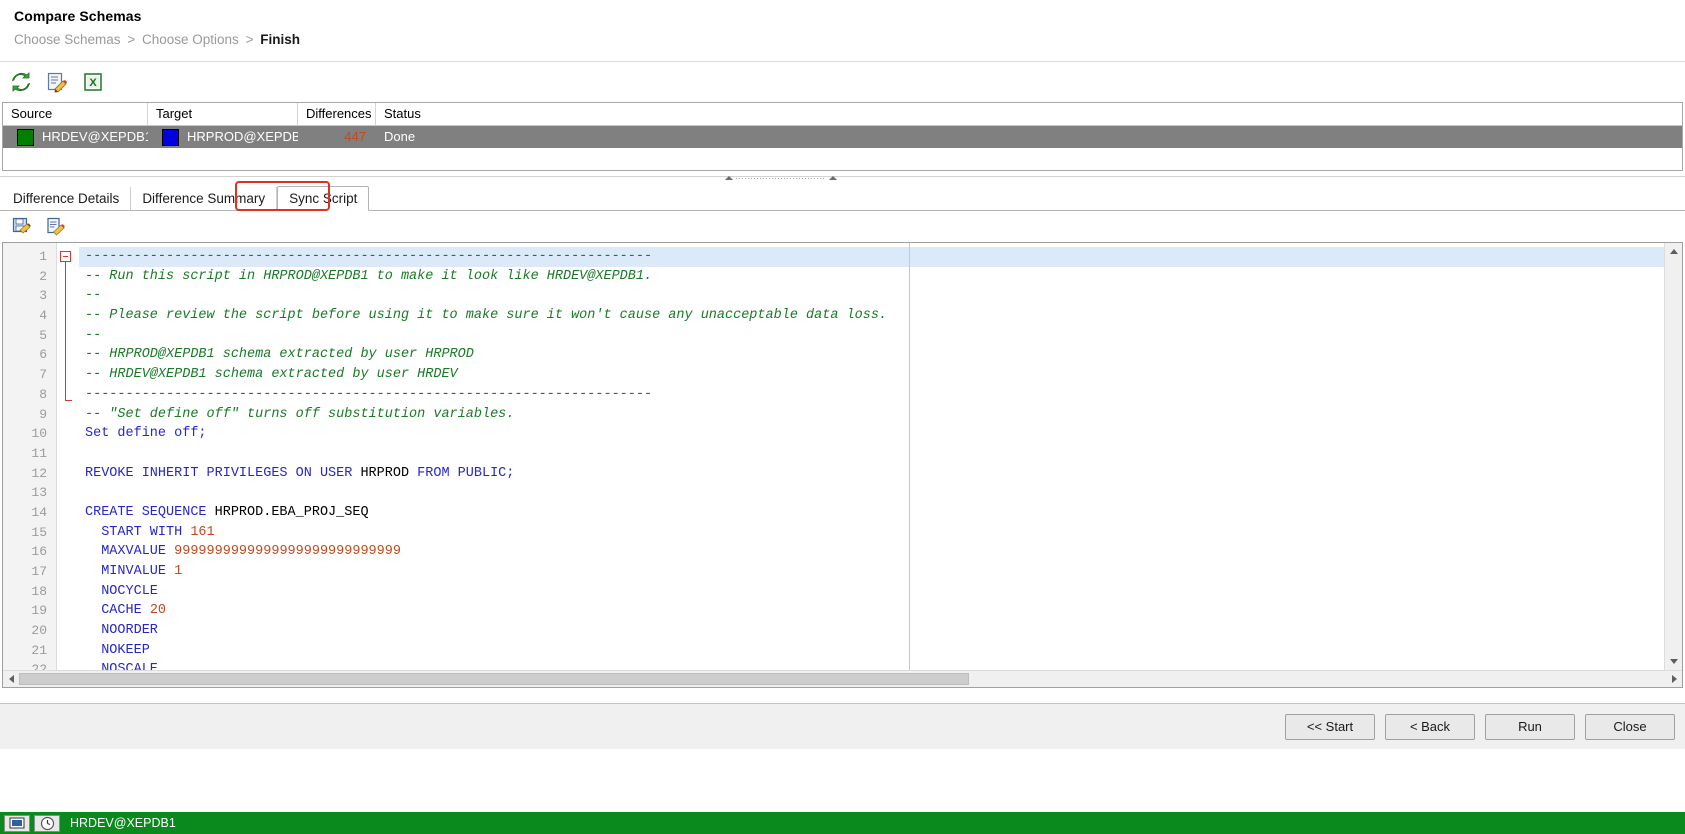 This screenshot has width=1685, height=834. Describe the element at coordinates (39, 611) in the screenshot. I see `line-number: 19` at that location.